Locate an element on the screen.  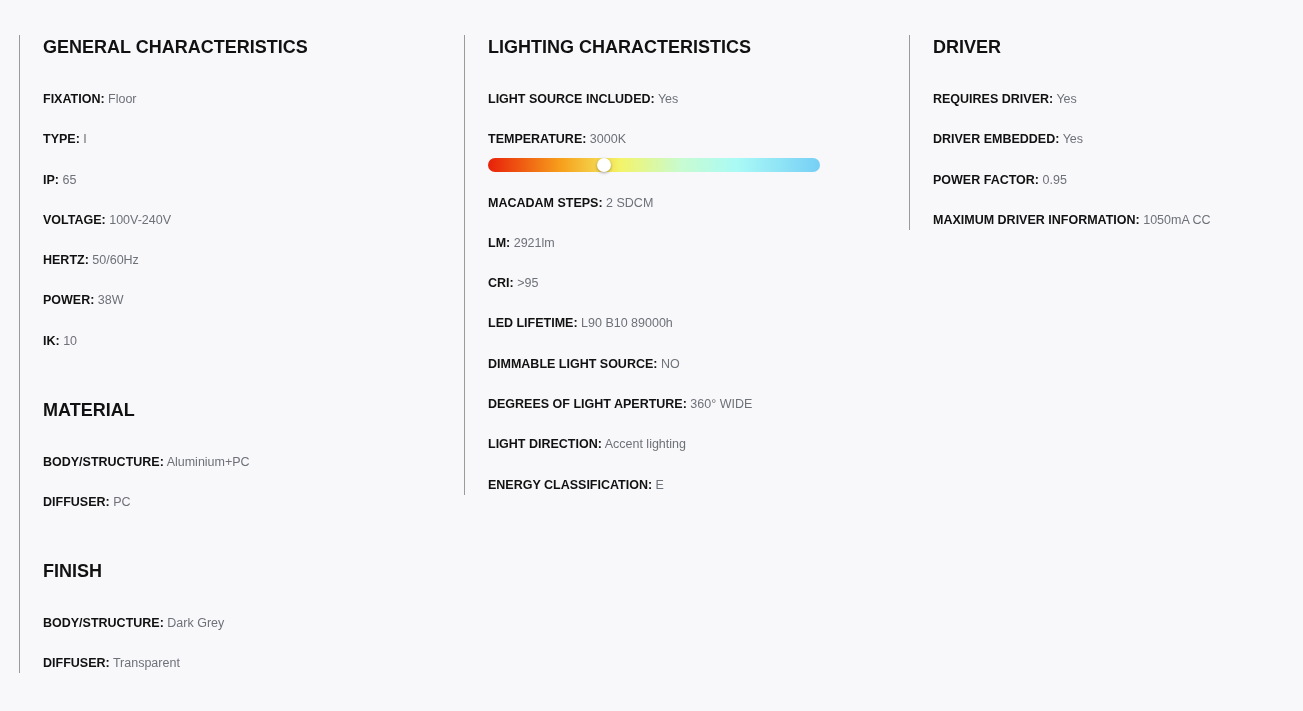
spec-line: DIFFUSER: Transparent is located at coordinates (112, 664).